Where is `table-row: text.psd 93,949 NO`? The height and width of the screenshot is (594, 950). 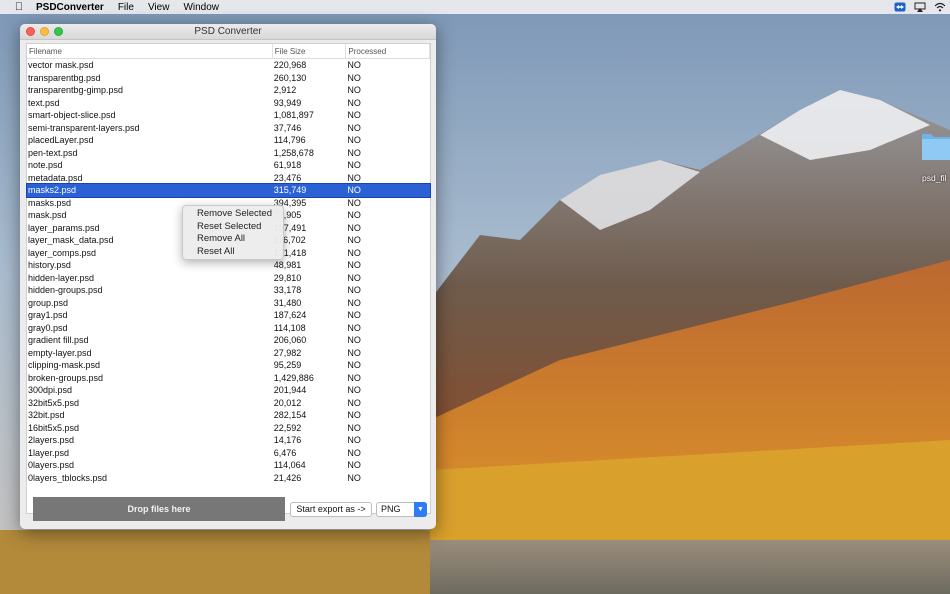
table-row: text.psd 93,949 NO is located at coordinates (228, 103).